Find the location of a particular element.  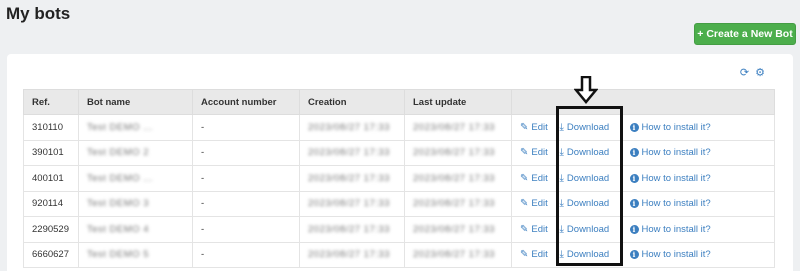

header-actions is located at coordinates (643, 102).